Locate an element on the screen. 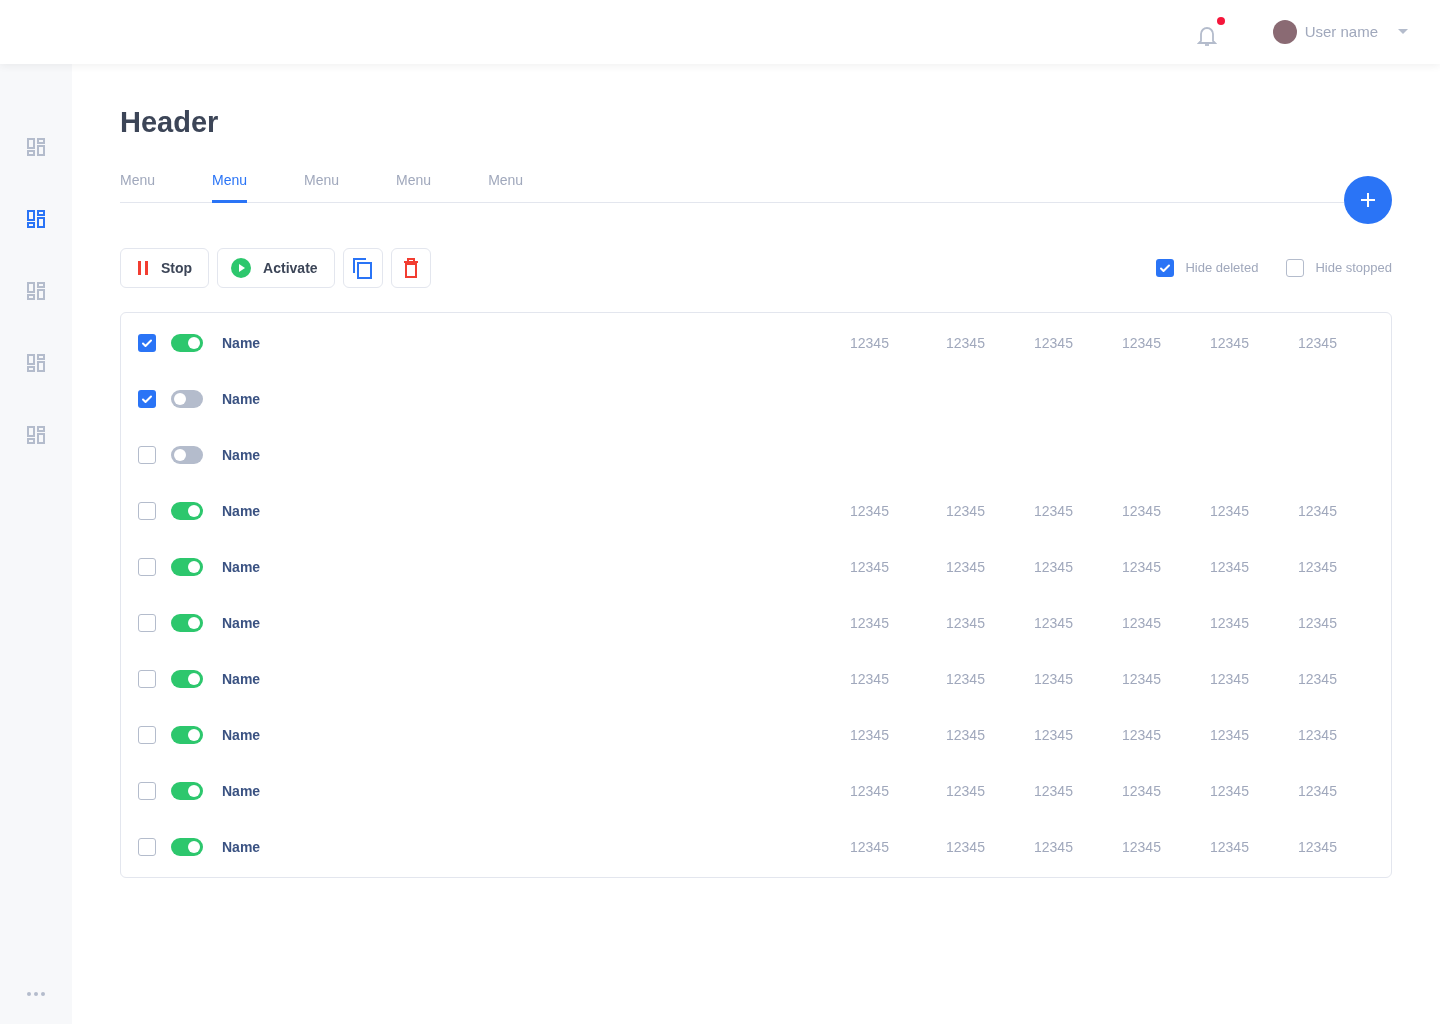 This screenshot has height=1024, width=1440. bell-icon is located at coordinates (1210, 32).